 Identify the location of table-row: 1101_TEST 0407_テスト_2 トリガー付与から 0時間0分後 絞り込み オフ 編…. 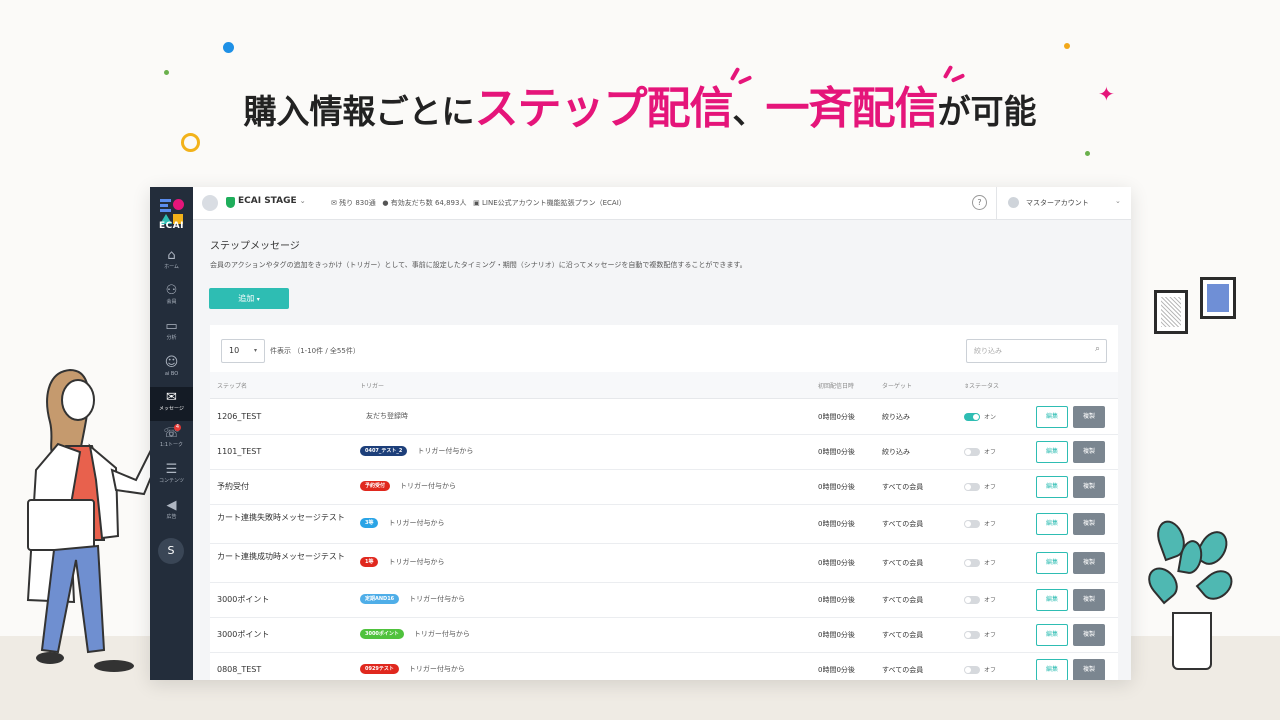
(664, 452).